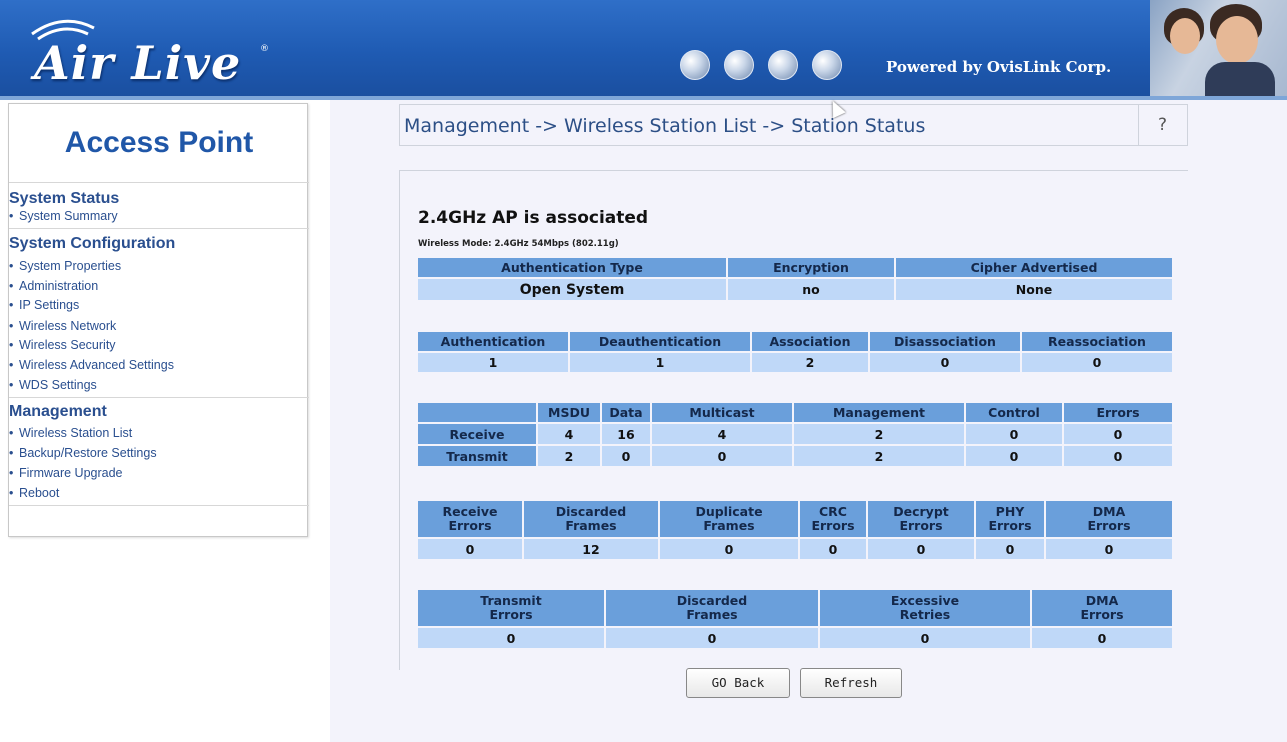  I want to click on table-header: Encryption, so click(811, 267).